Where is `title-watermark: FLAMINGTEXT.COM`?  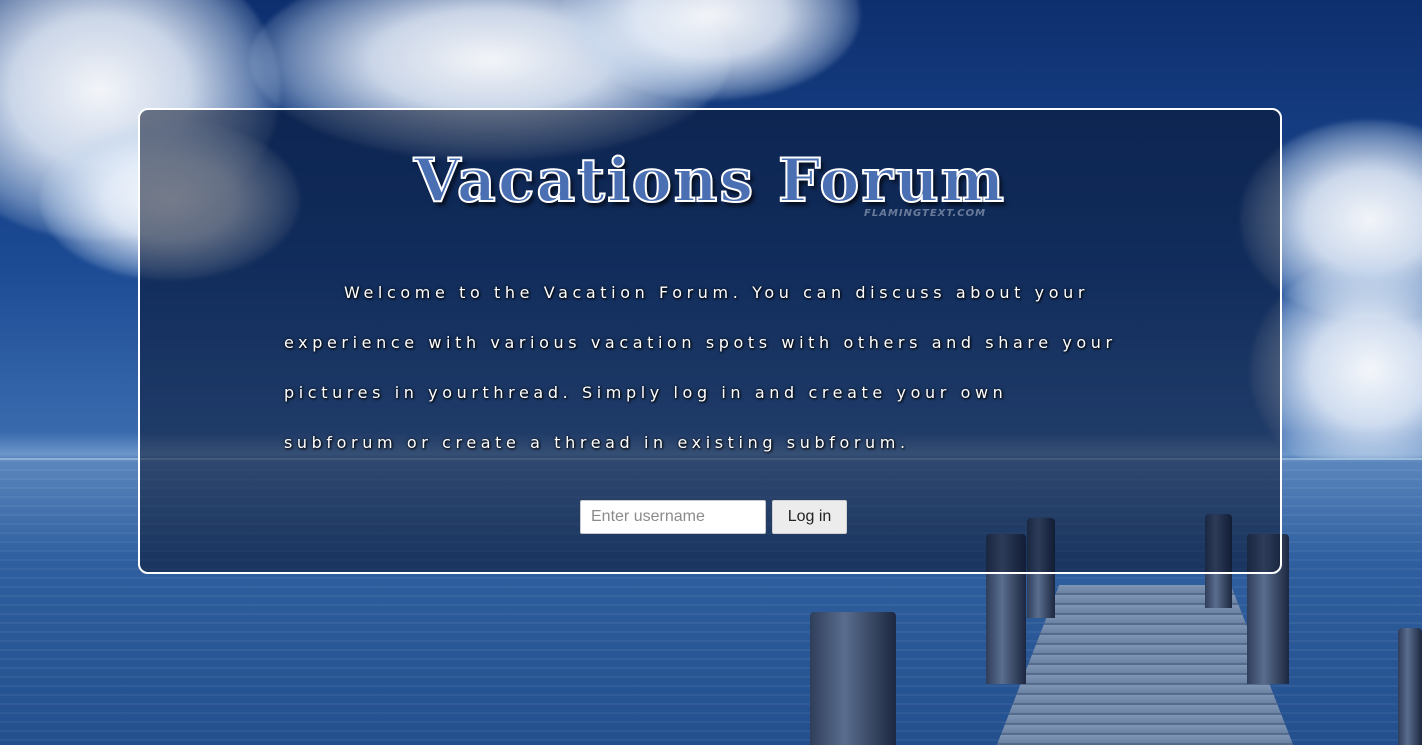 title-watermark: FLAMINGTEXT.COM is located at coordinates (925, 213).